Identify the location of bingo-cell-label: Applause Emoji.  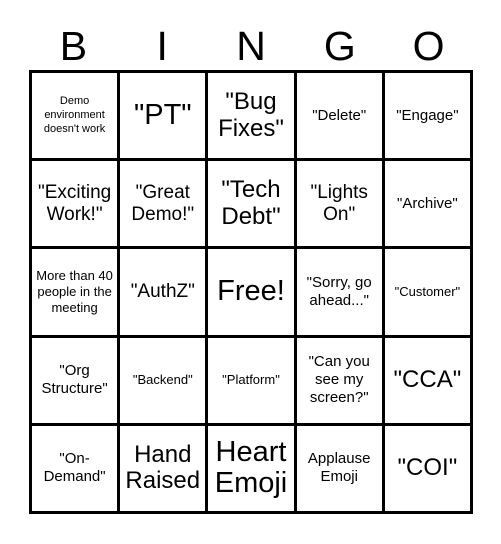
(339, 468).